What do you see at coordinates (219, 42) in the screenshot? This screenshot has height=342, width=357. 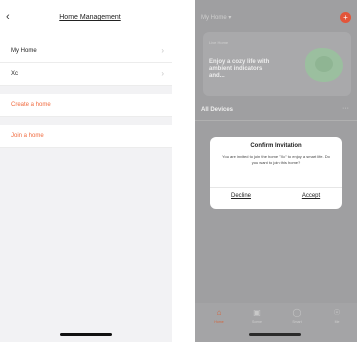 I see `location-label: Live Home` at bounding box center [219, 42].